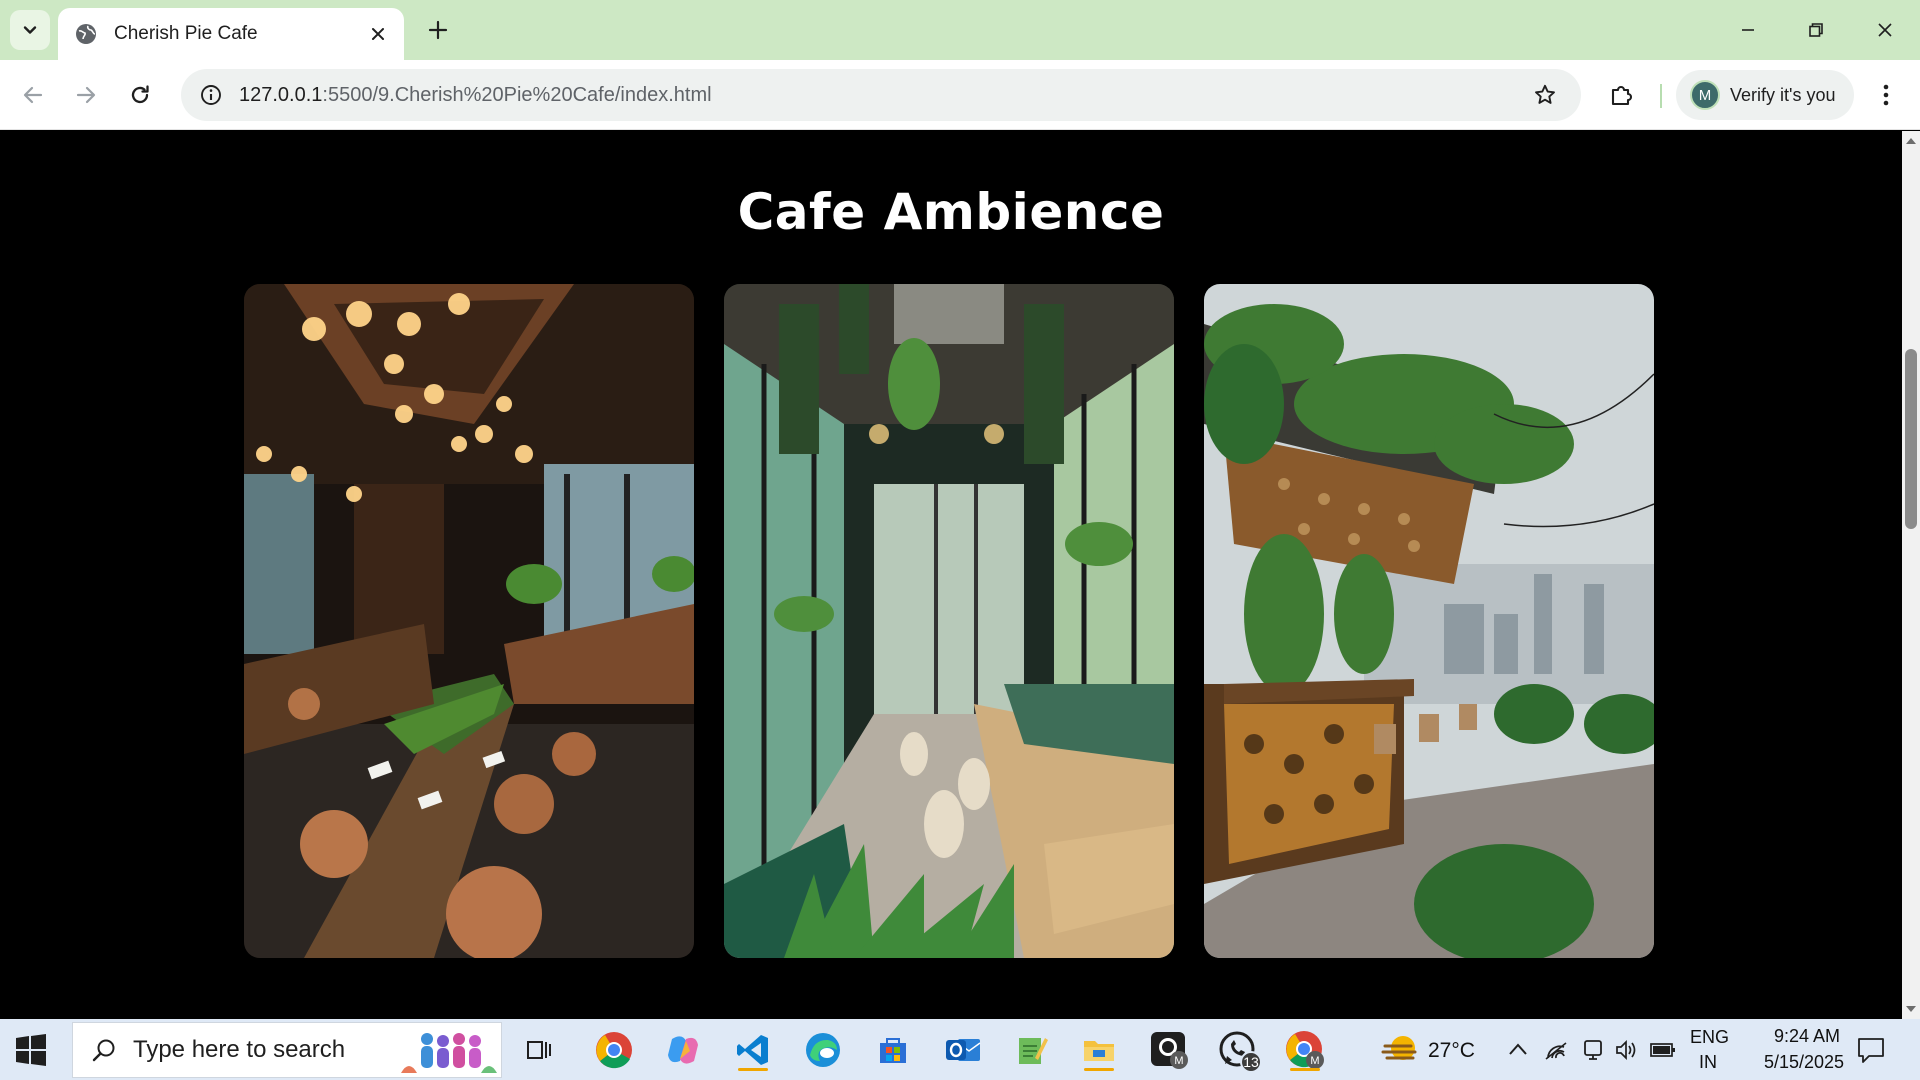 This screenshot has width=1920, height=1080. I want to click on more-vertical-icon, so click(1886, 95).